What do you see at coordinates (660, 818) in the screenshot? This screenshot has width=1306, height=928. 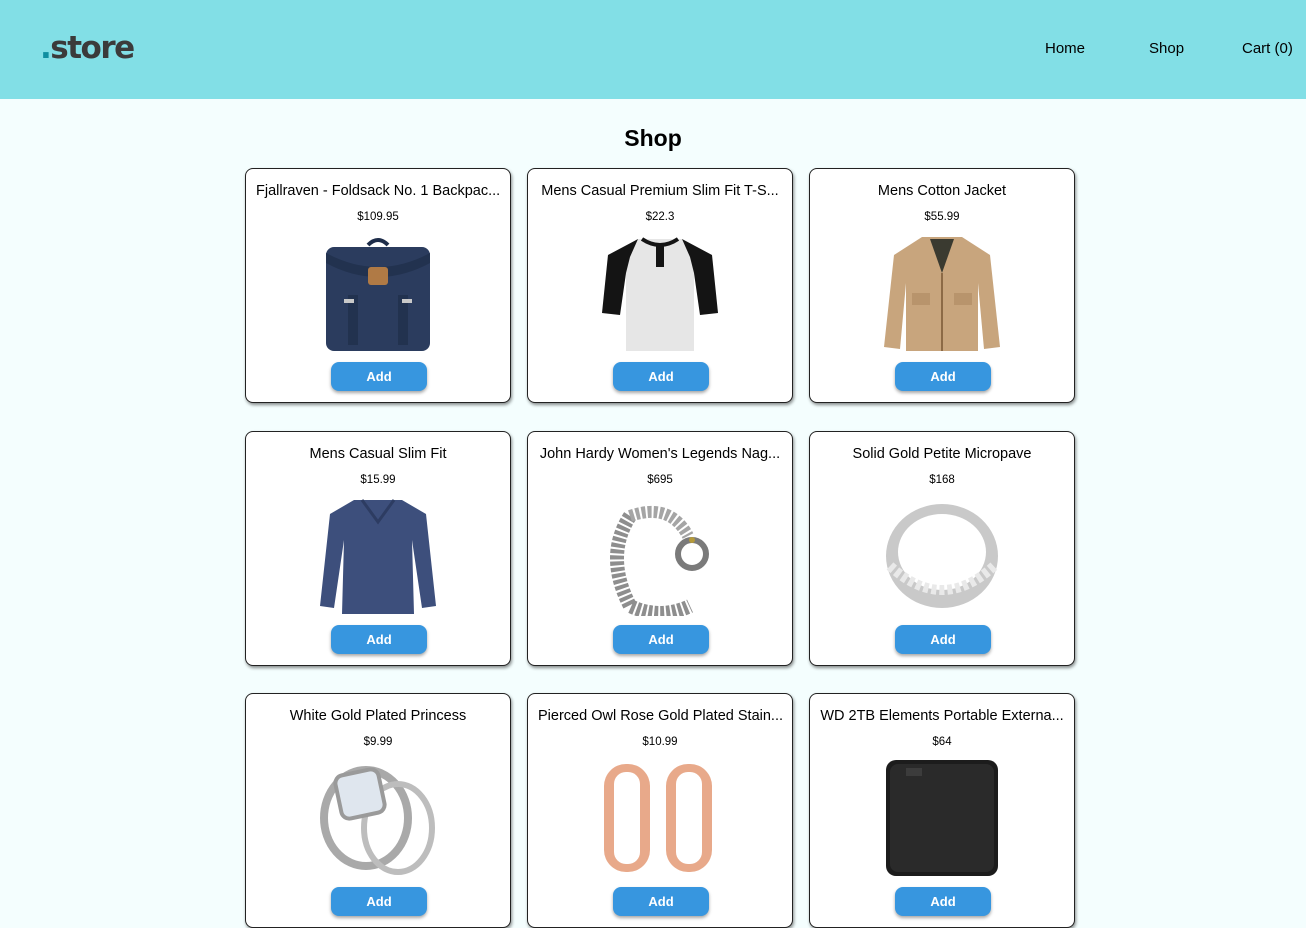 I see `rose-gold-plugs-image` at bounding box center [660, 818].